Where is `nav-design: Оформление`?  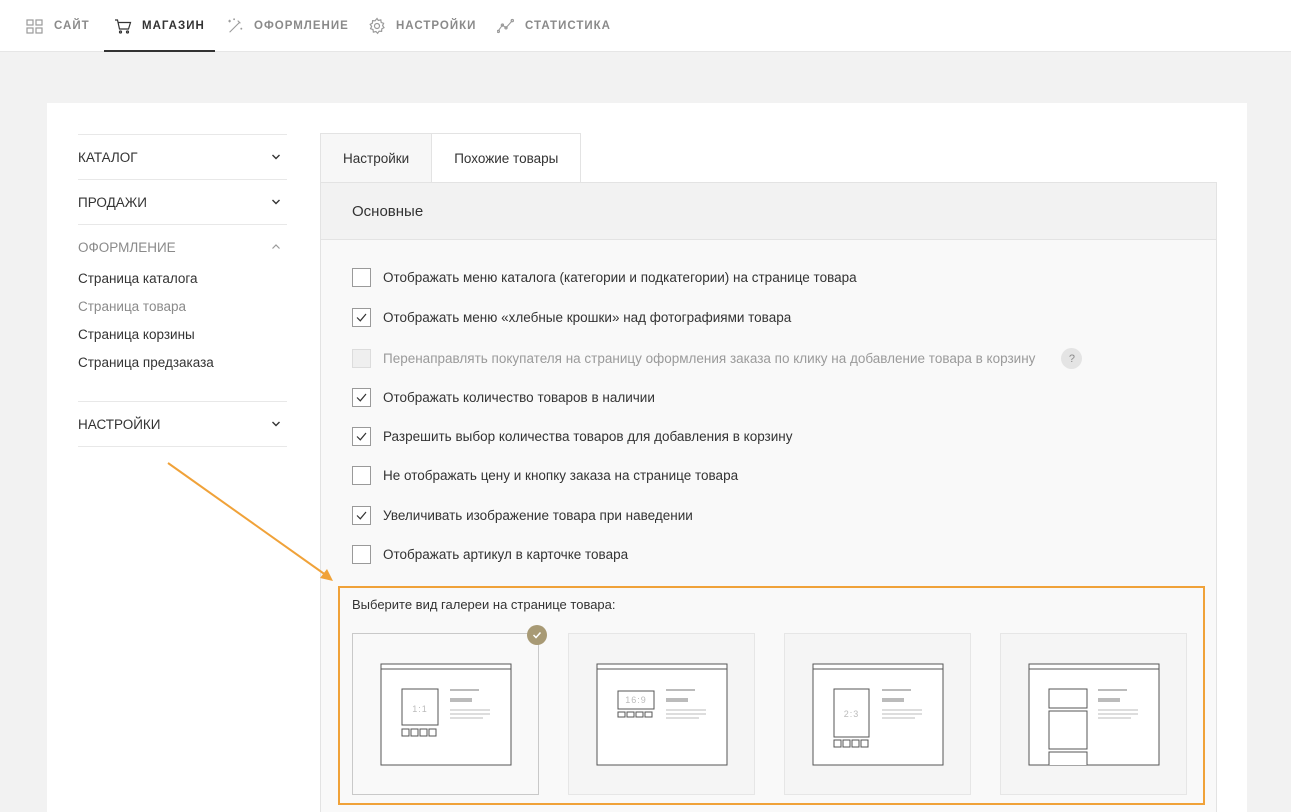 nav-design: Оформление is located at coordinates (287, 26).